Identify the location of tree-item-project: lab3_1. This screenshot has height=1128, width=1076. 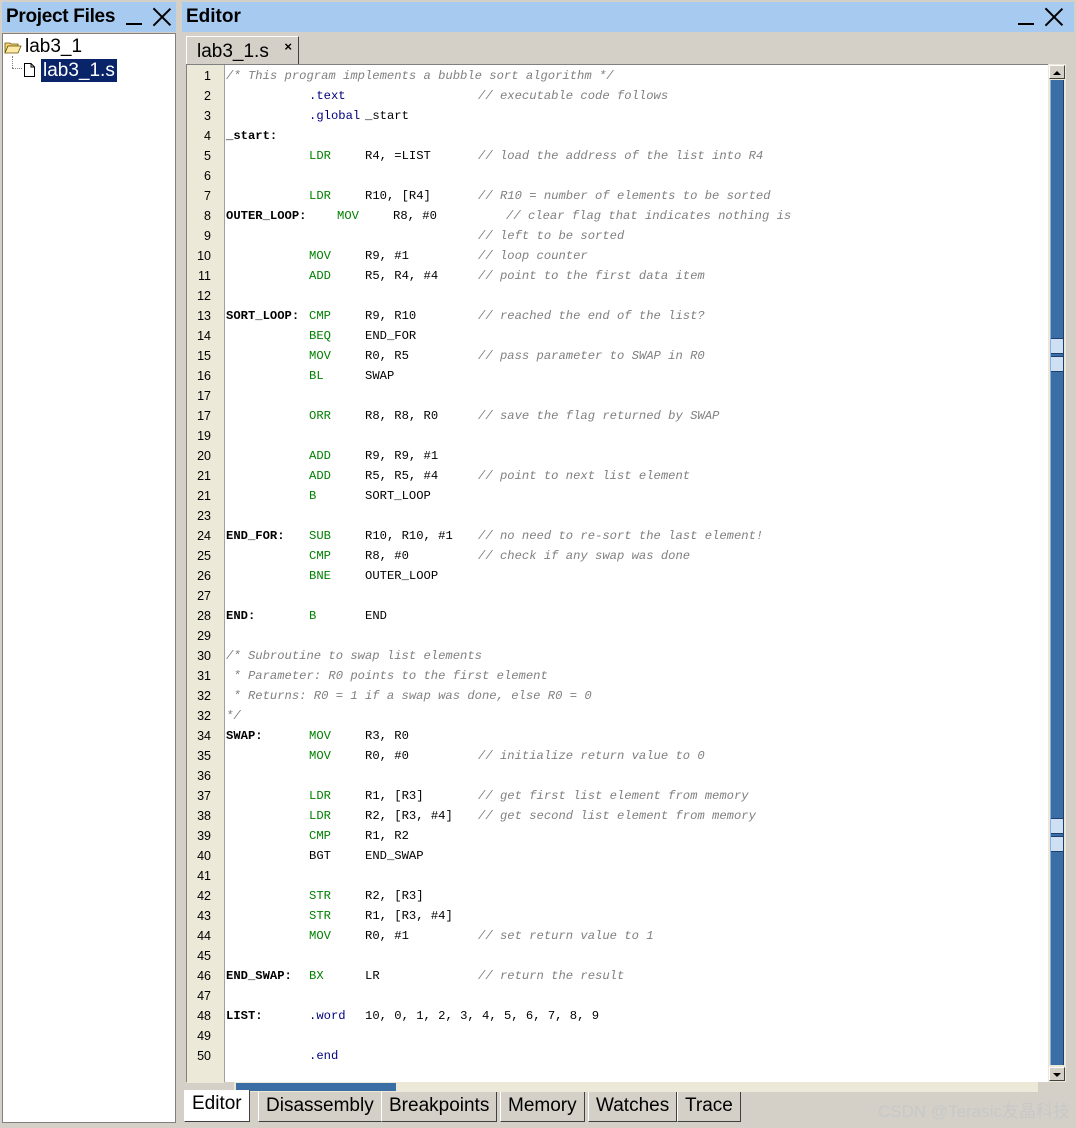
(43, 47).